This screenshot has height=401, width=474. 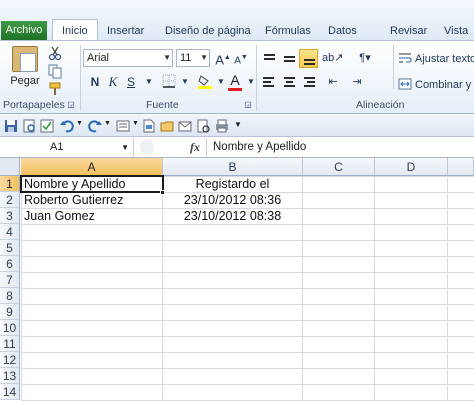 I want to click on row-header-12: 12, so click(x=10, y=360).